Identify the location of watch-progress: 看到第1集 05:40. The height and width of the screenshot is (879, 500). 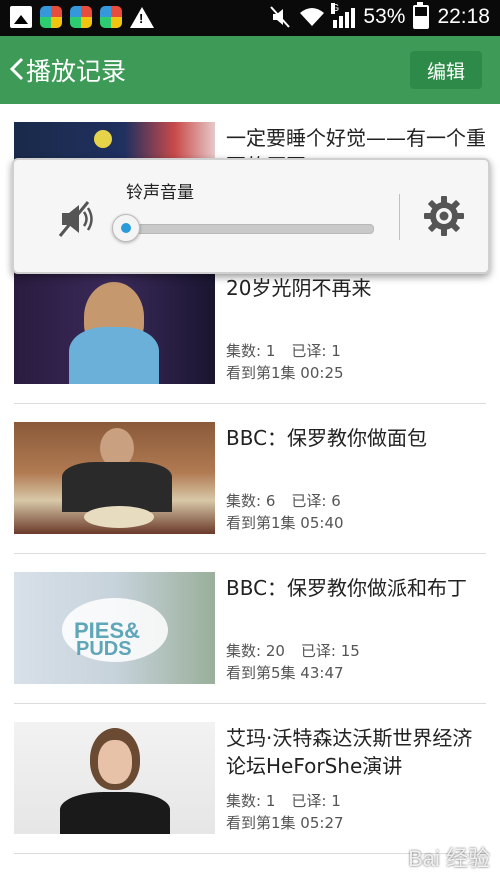
(285, 523).